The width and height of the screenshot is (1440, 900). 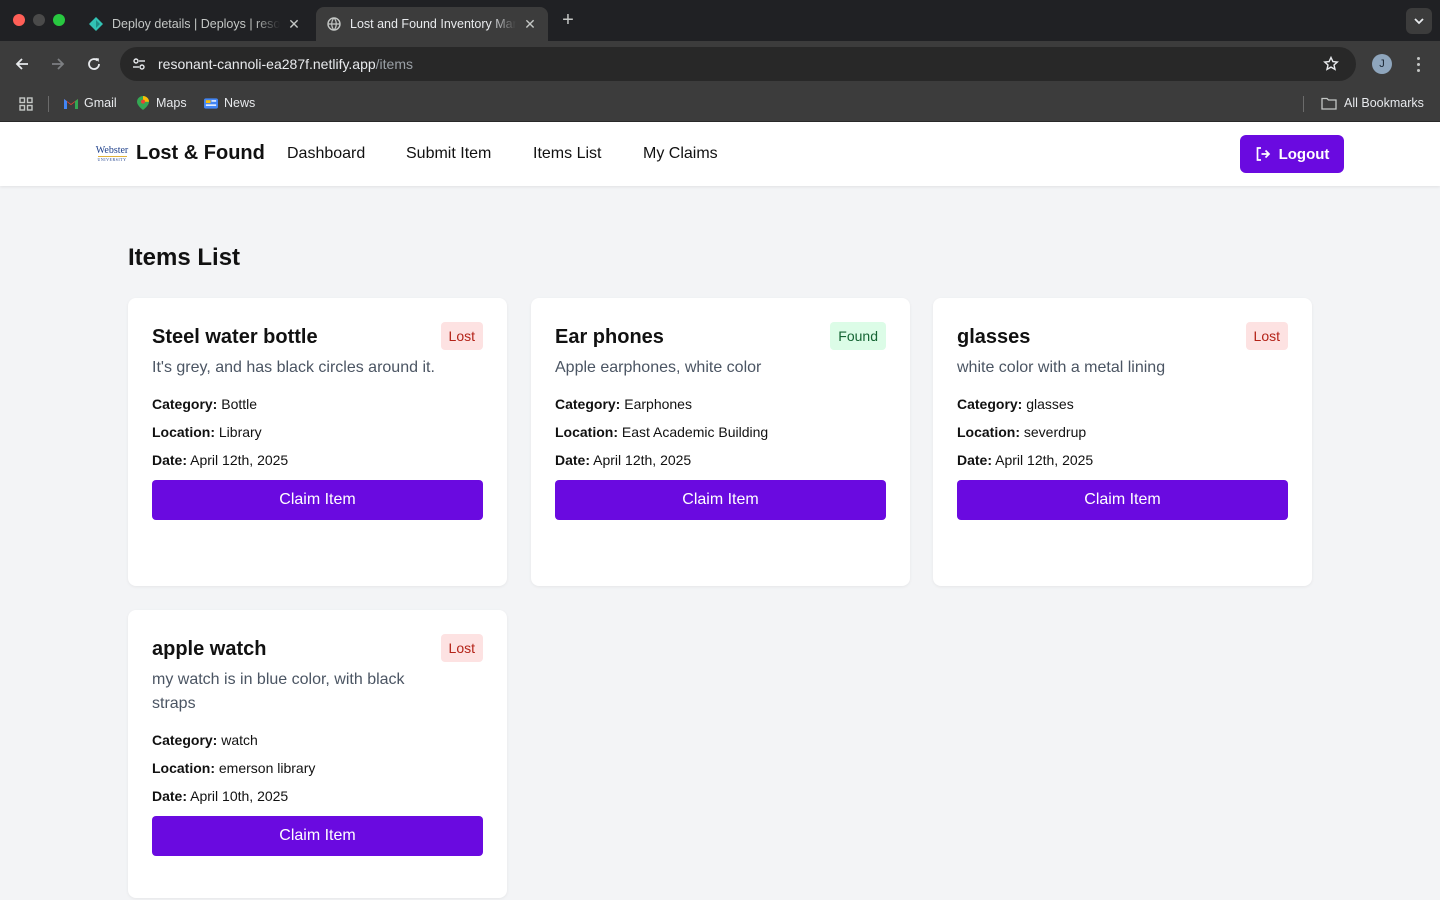 What do you see at coordinates (658, 367) in the screenshot?
I see `item-description: Apple earphones, white color` at bounding box center [658, 367].